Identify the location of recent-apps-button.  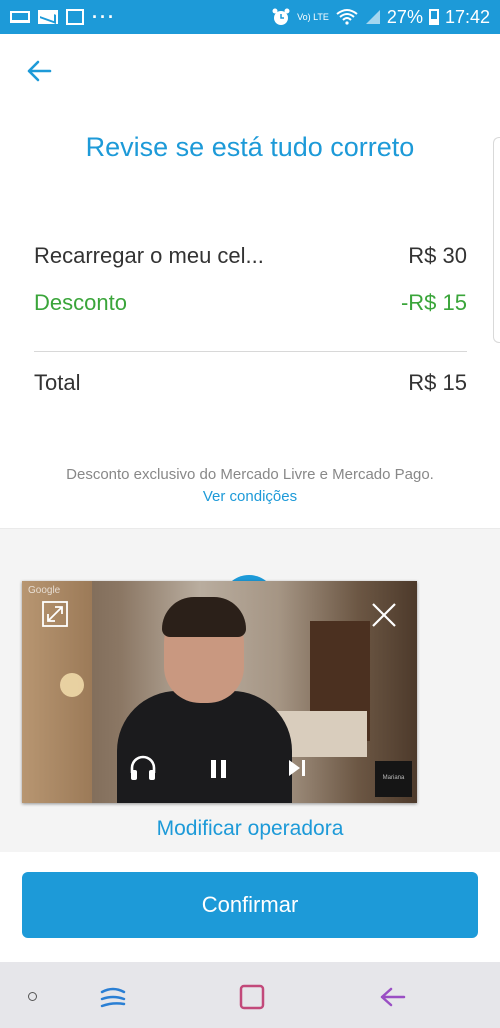
(113, 997).